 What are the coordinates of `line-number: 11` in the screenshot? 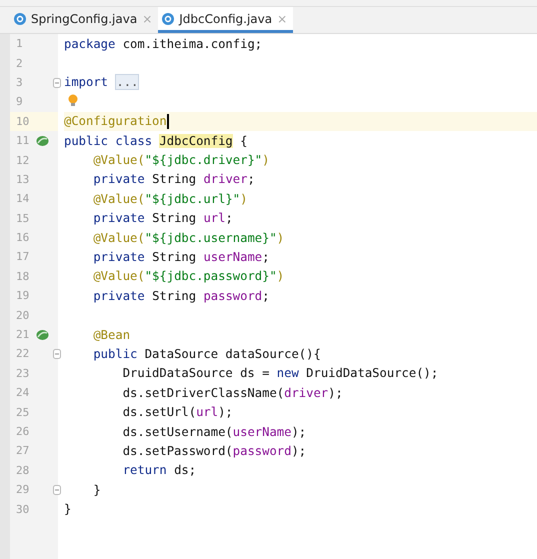 It's located at (23, 141).